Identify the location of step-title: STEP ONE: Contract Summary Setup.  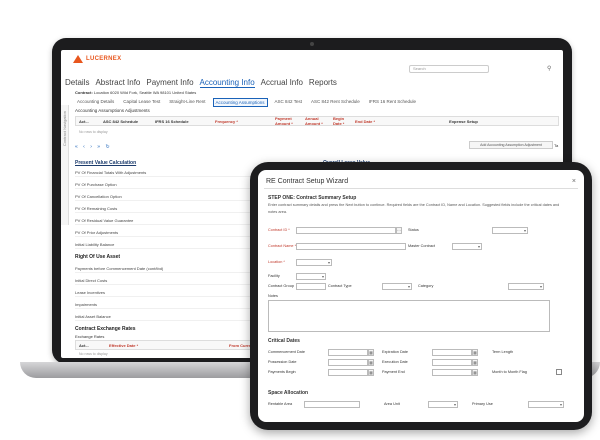
(312, 198).